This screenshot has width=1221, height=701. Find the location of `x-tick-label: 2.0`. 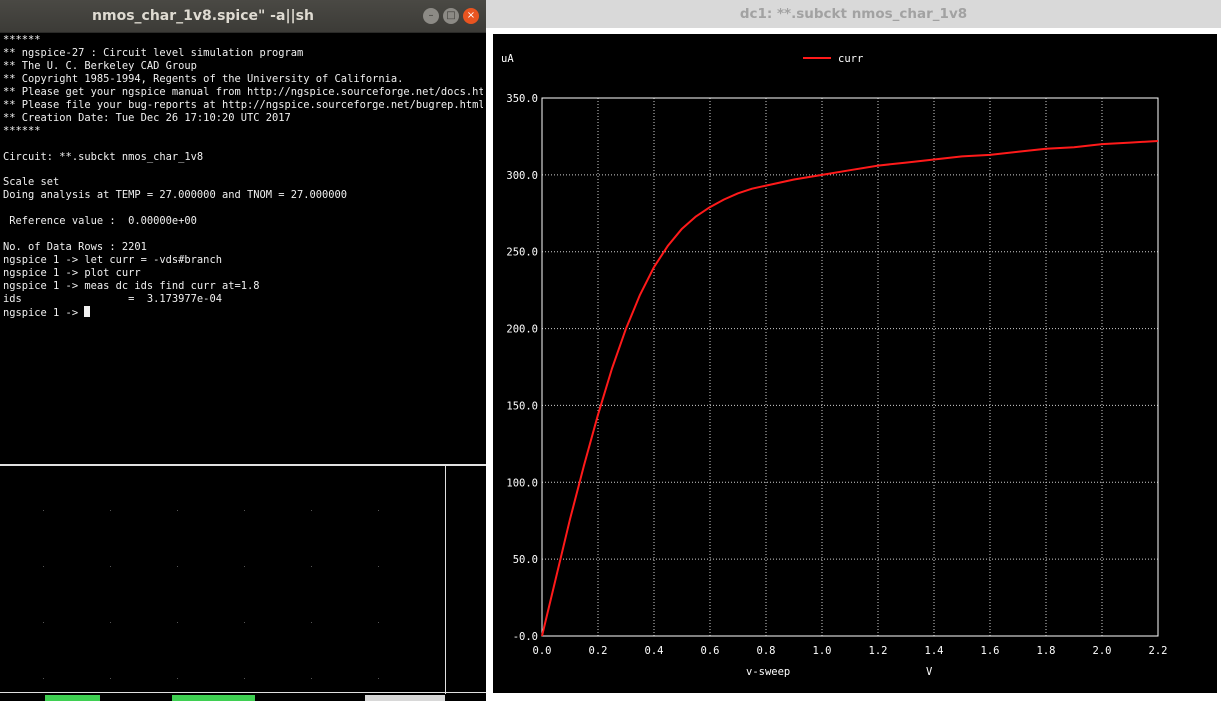

x-tick-label: 2.0 is located at coordinates (1102, 651).